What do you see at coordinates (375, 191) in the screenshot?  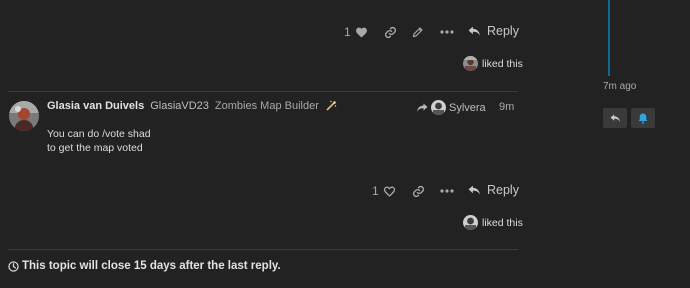 I see `post2-like-count: 1` at bounding box center [375, 191].